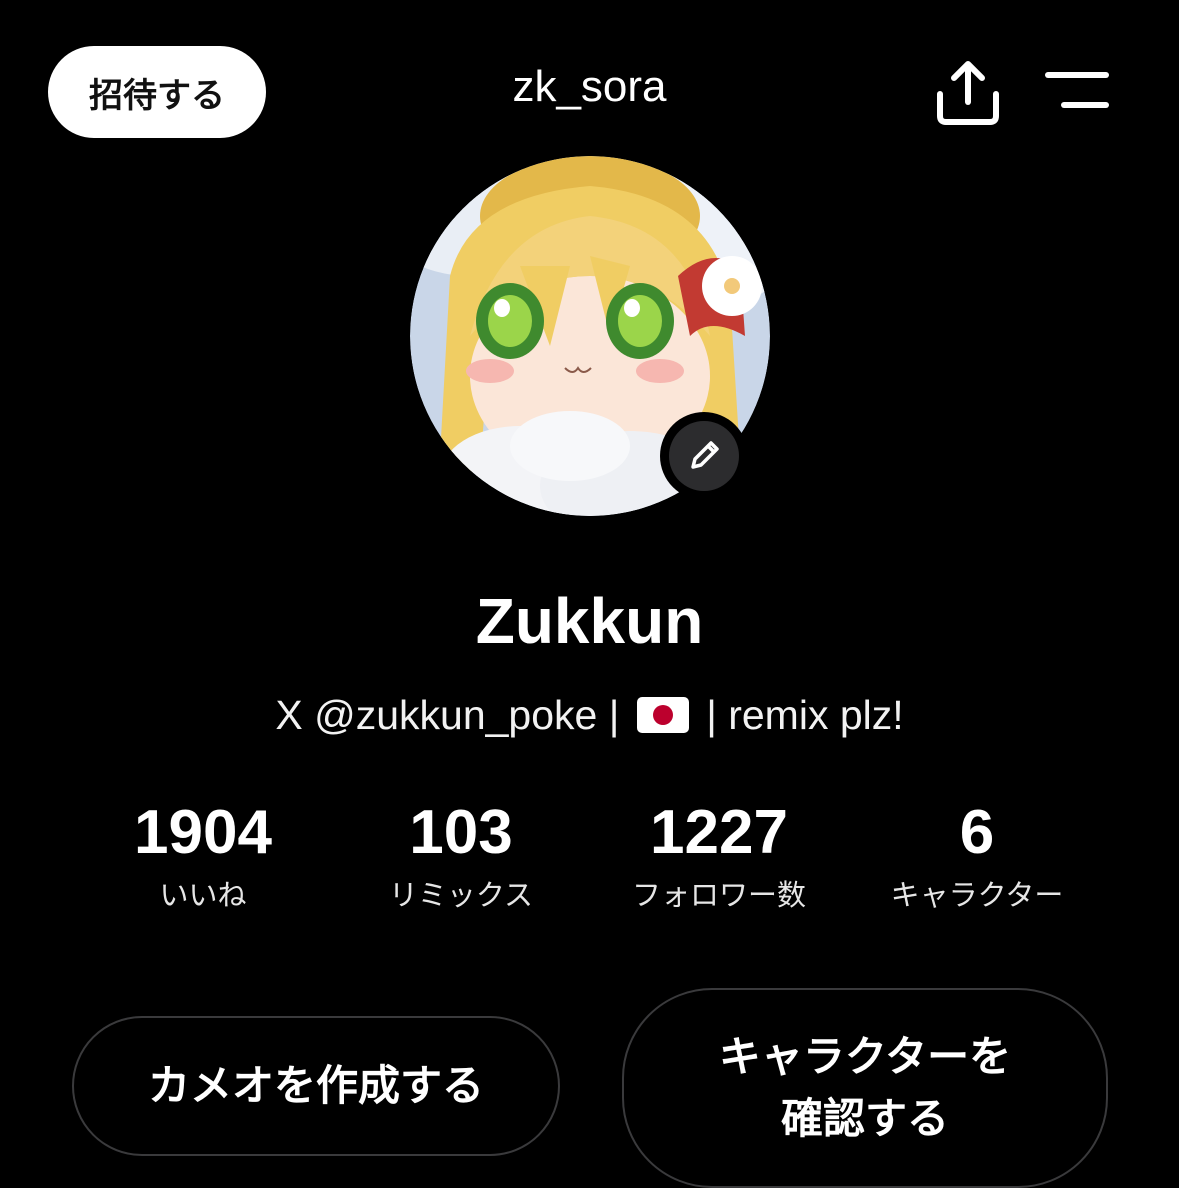 The height and width of the screenshot is (1188, 1179). I want to click on bio: X @zukkun_poke | | remix plz!, so click(589, 715).